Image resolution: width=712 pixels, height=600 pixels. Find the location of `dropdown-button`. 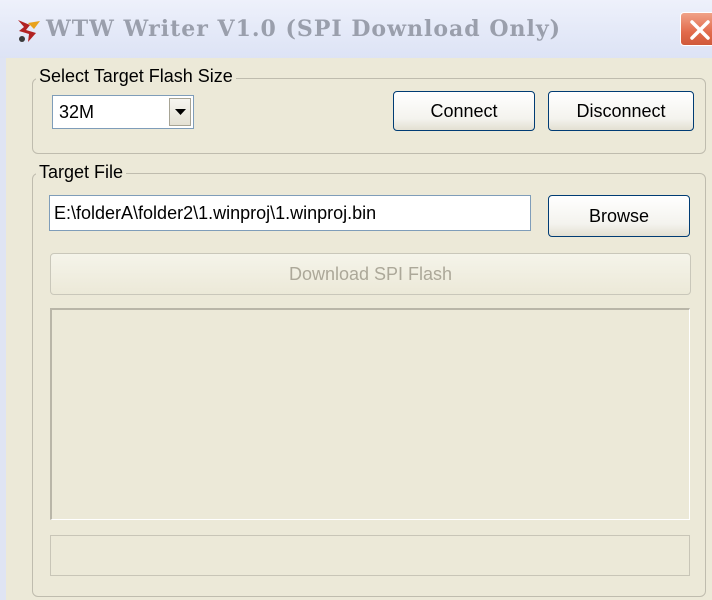

dropdown-button is located at coordinates (180, 112).